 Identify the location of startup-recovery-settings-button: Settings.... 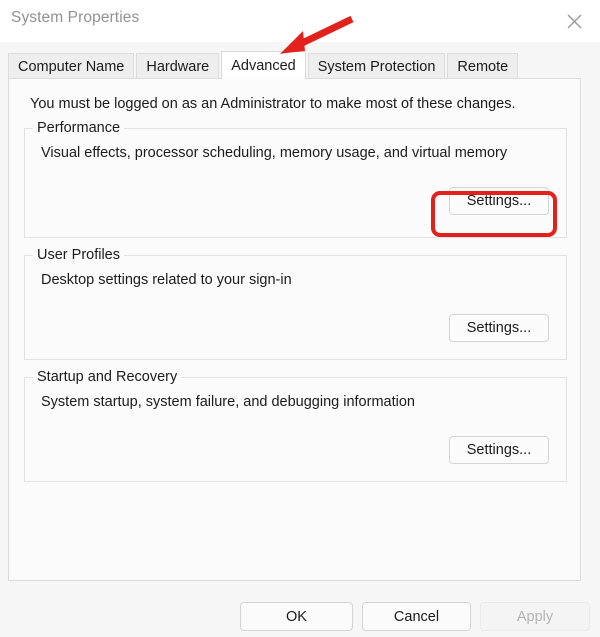
(499, 450).